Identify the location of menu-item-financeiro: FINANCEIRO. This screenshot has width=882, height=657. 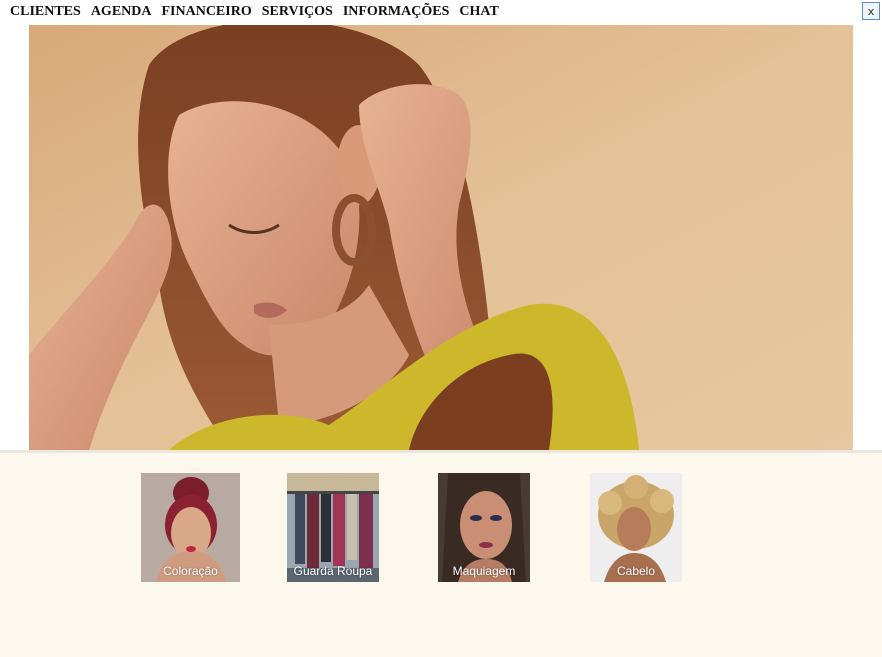
(206, 12).